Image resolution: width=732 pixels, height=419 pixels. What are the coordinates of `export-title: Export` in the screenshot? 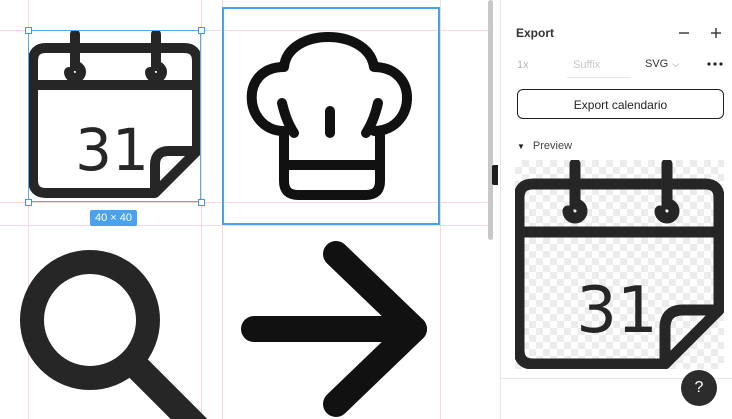 It's located at (535, 33).